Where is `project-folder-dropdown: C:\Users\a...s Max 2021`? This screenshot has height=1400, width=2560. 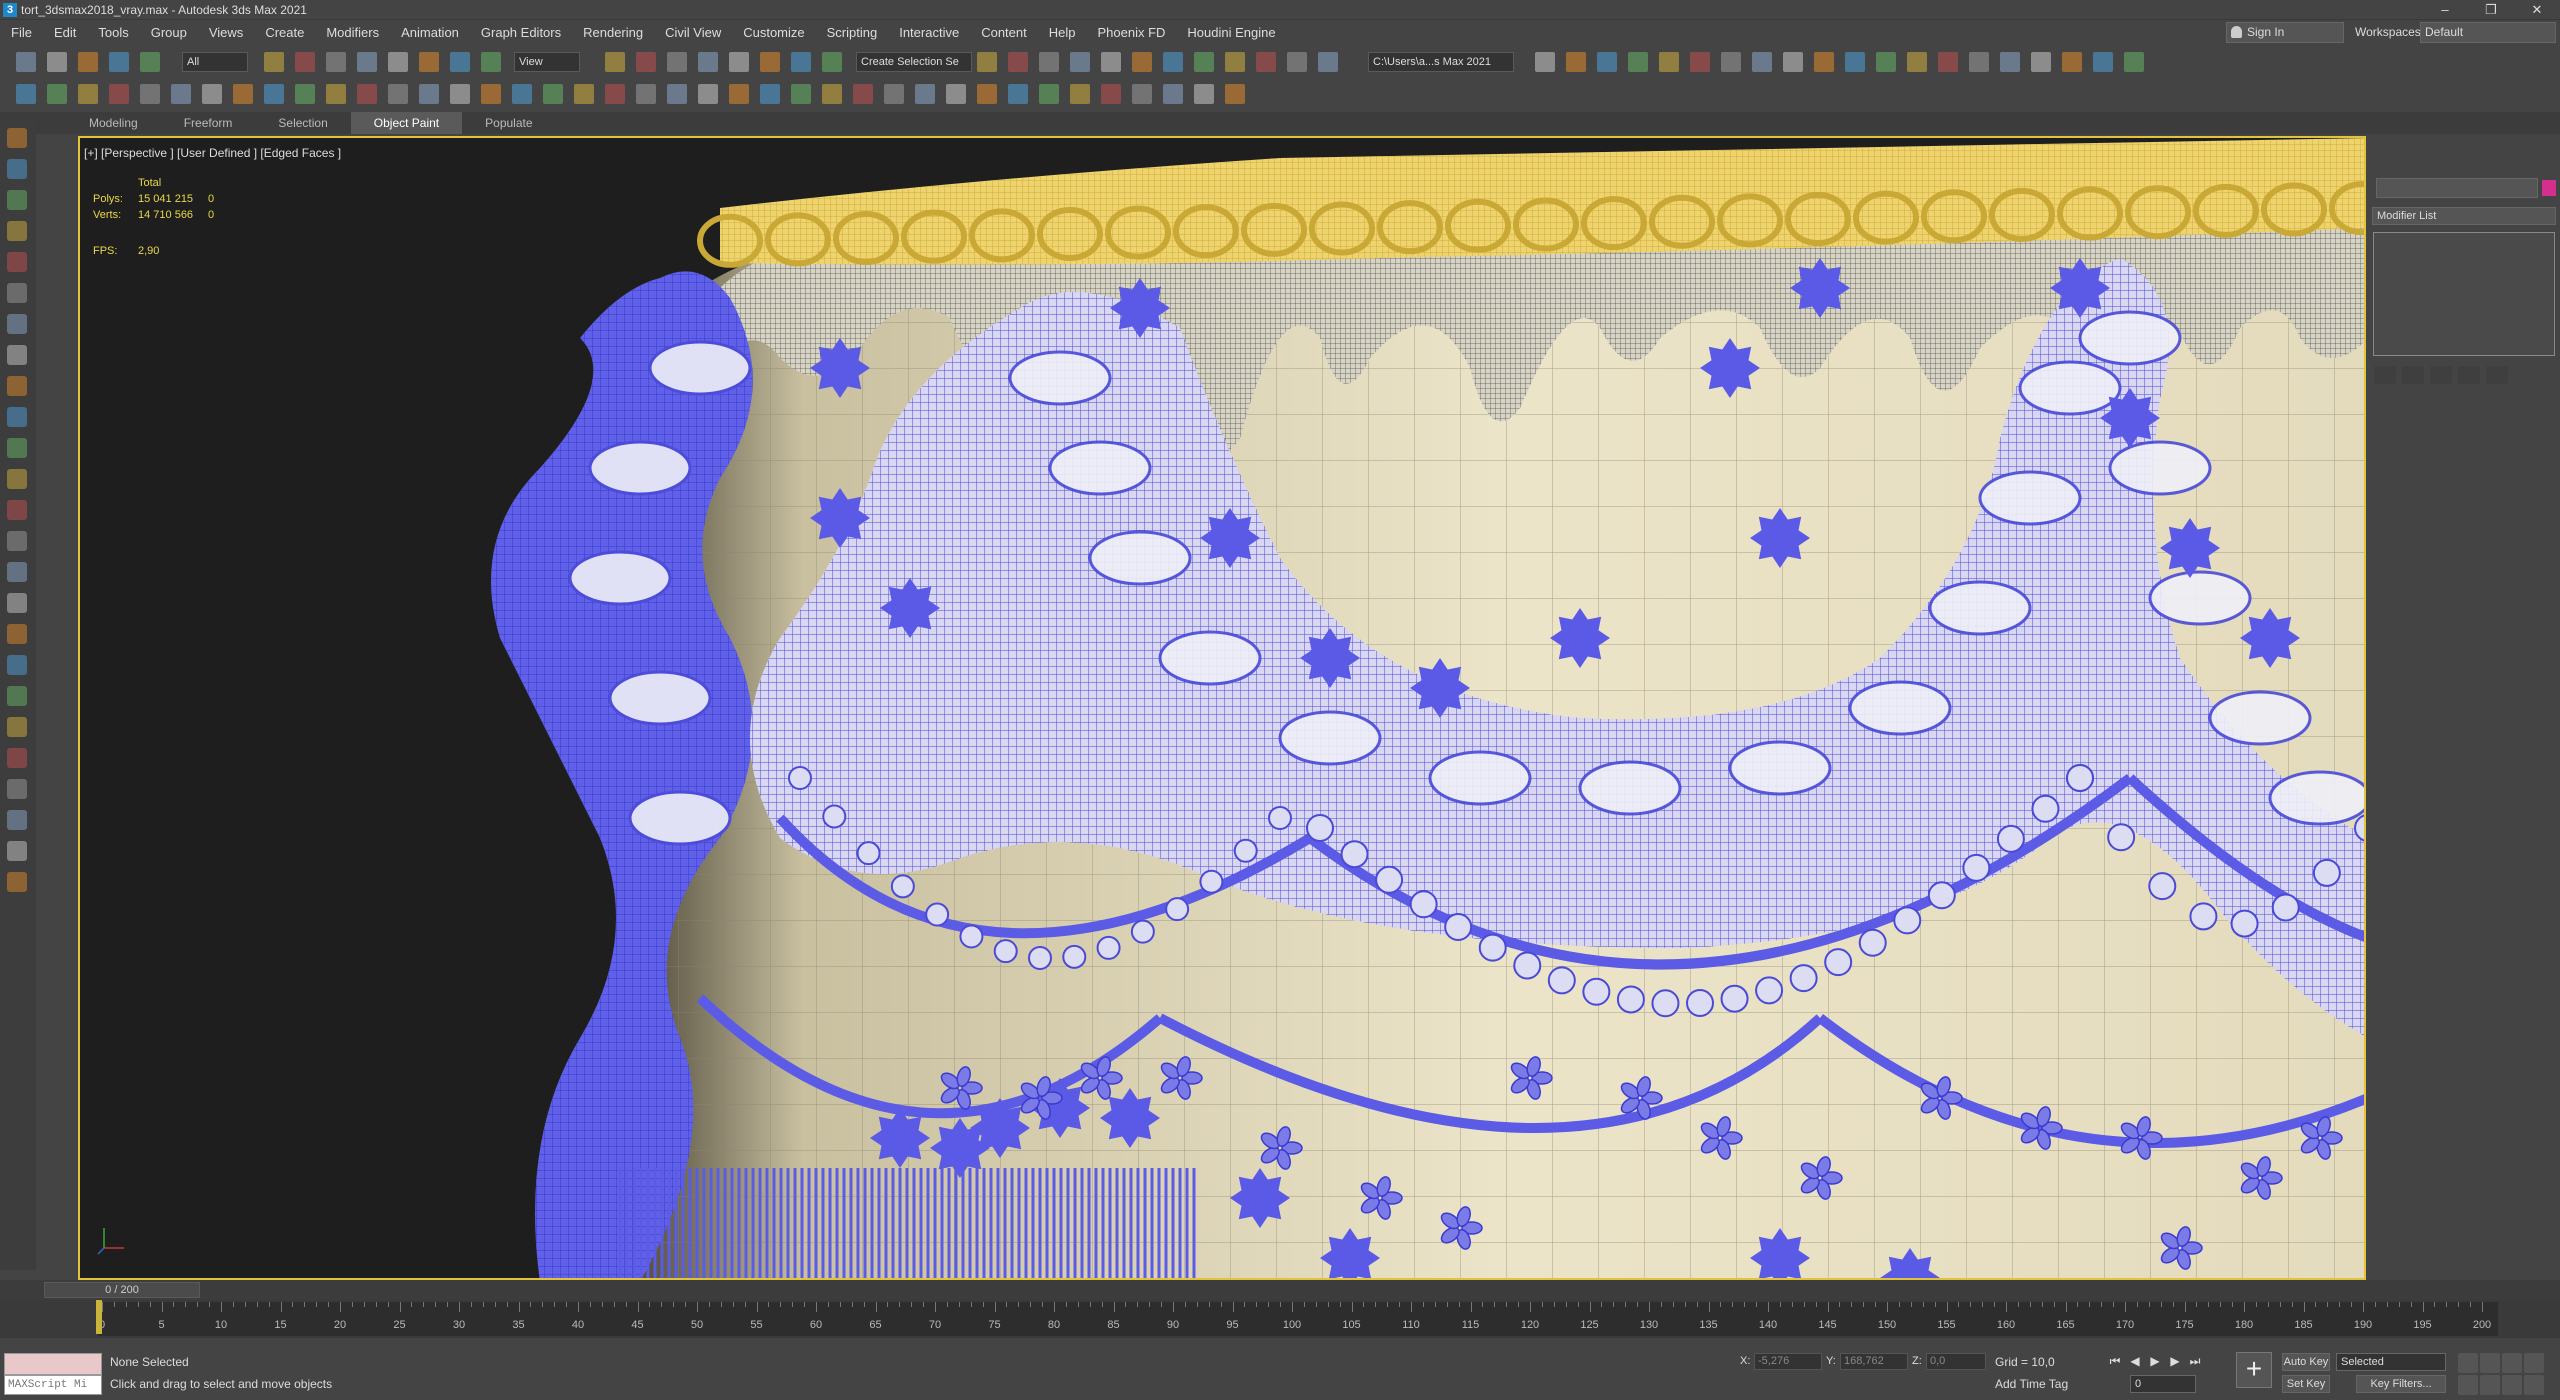
project-folder-dropdown: C:\Users\a...s Max 2021 is located at coordinates (1441, 62).